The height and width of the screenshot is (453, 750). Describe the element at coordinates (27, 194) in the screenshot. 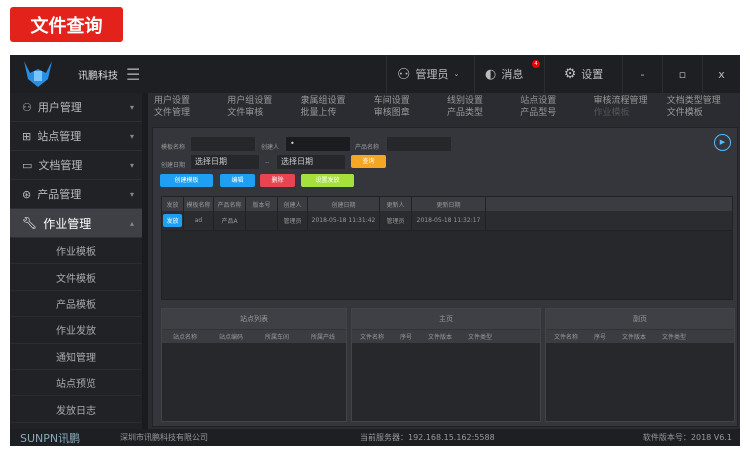

I see `product-icon: ⊛` at that location.